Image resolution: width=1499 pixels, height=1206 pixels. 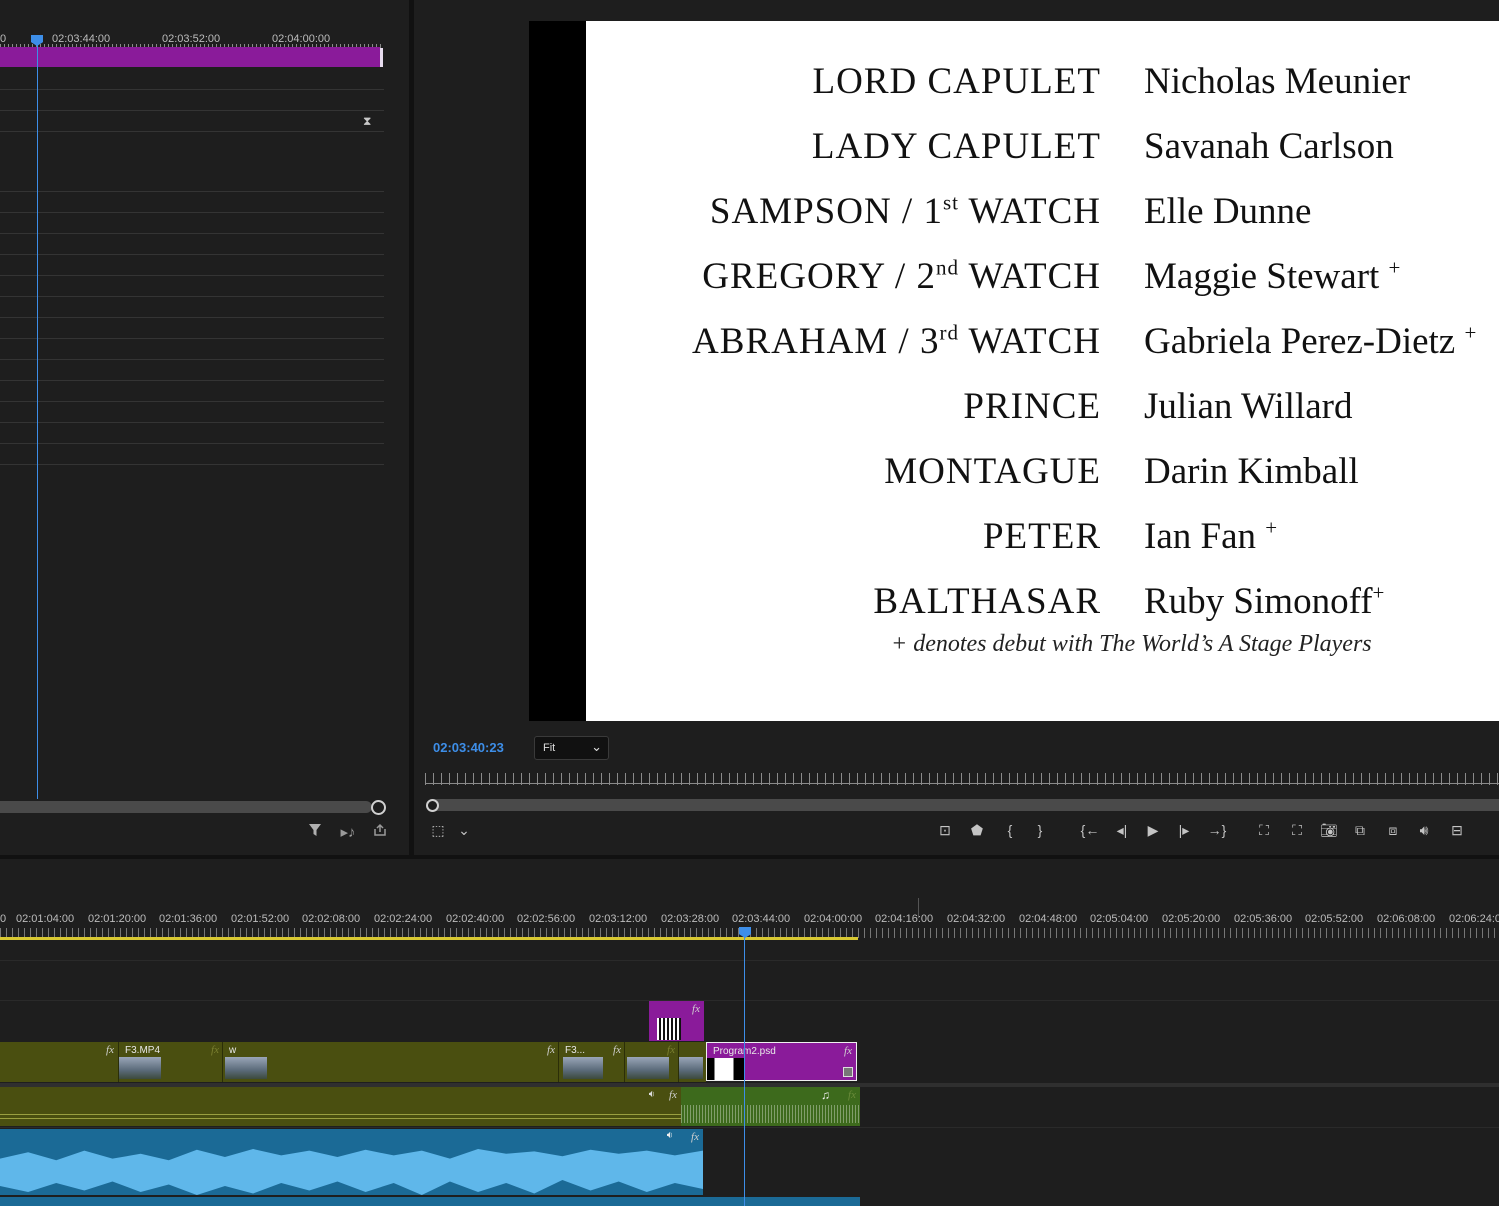 What do you see at coordinates (3, 919) in the screenshot?
I see `timeline-timecode: 0` at bounding box center [3, 919].